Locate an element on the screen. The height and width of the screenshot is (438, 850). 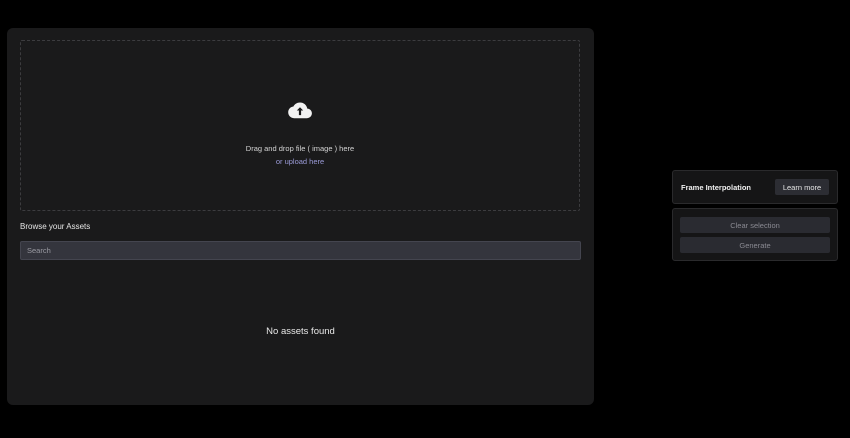
upload-link: or upload here is located at coordinates (300, 161).